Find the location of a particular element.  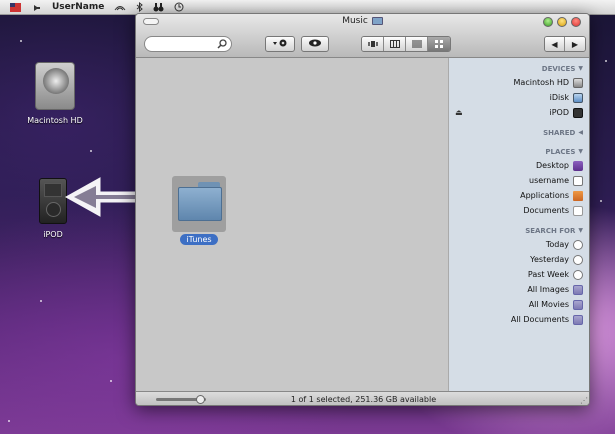

section-title: DEVICES is located at coordinates (558, 68).